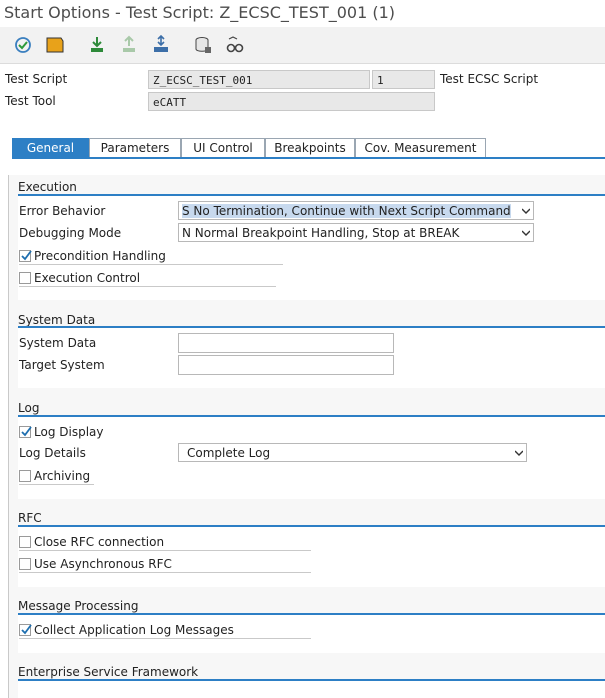 This screenshot has height=698, width=605. I want to click on database-icon, so click(203, 45).